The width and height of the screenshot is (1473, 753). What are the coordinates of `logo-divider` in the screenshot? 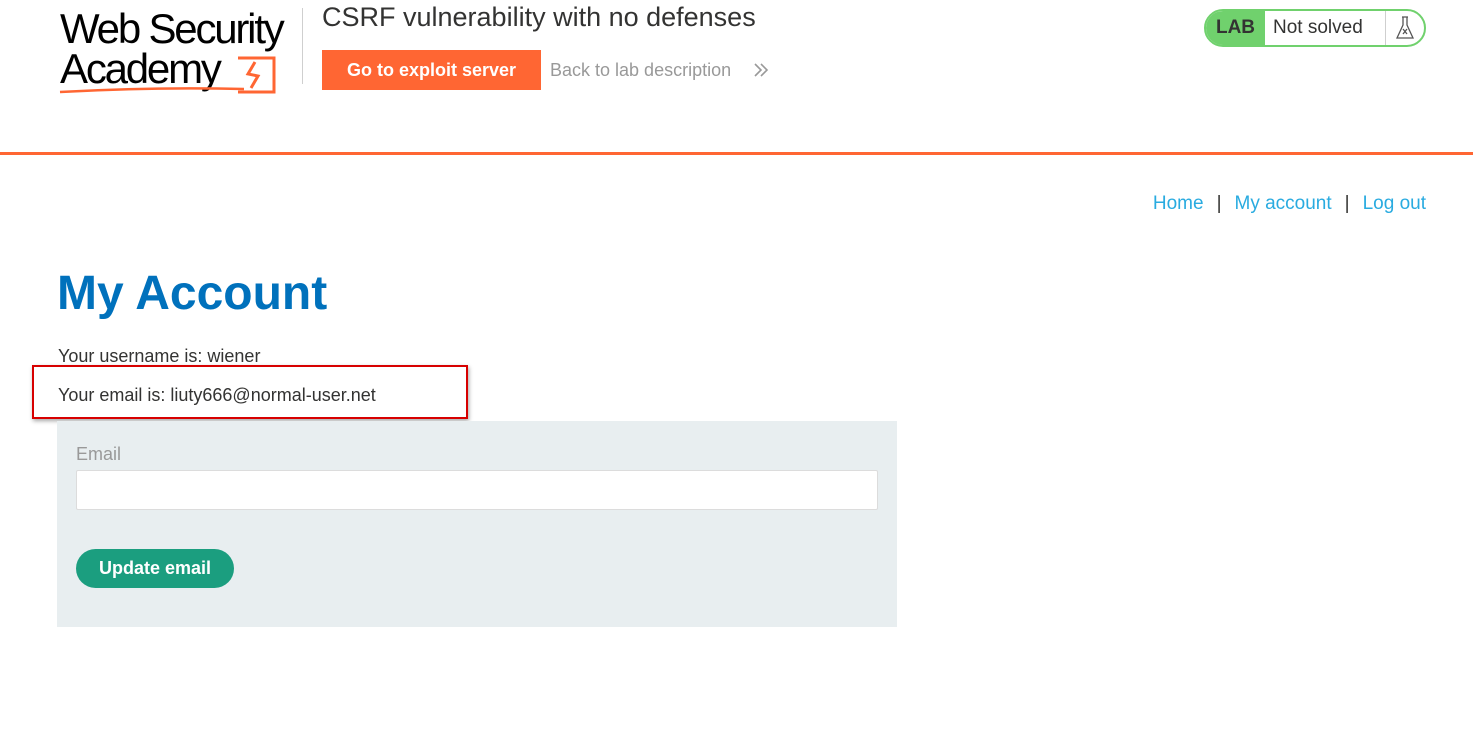 It's located at (302, 46).